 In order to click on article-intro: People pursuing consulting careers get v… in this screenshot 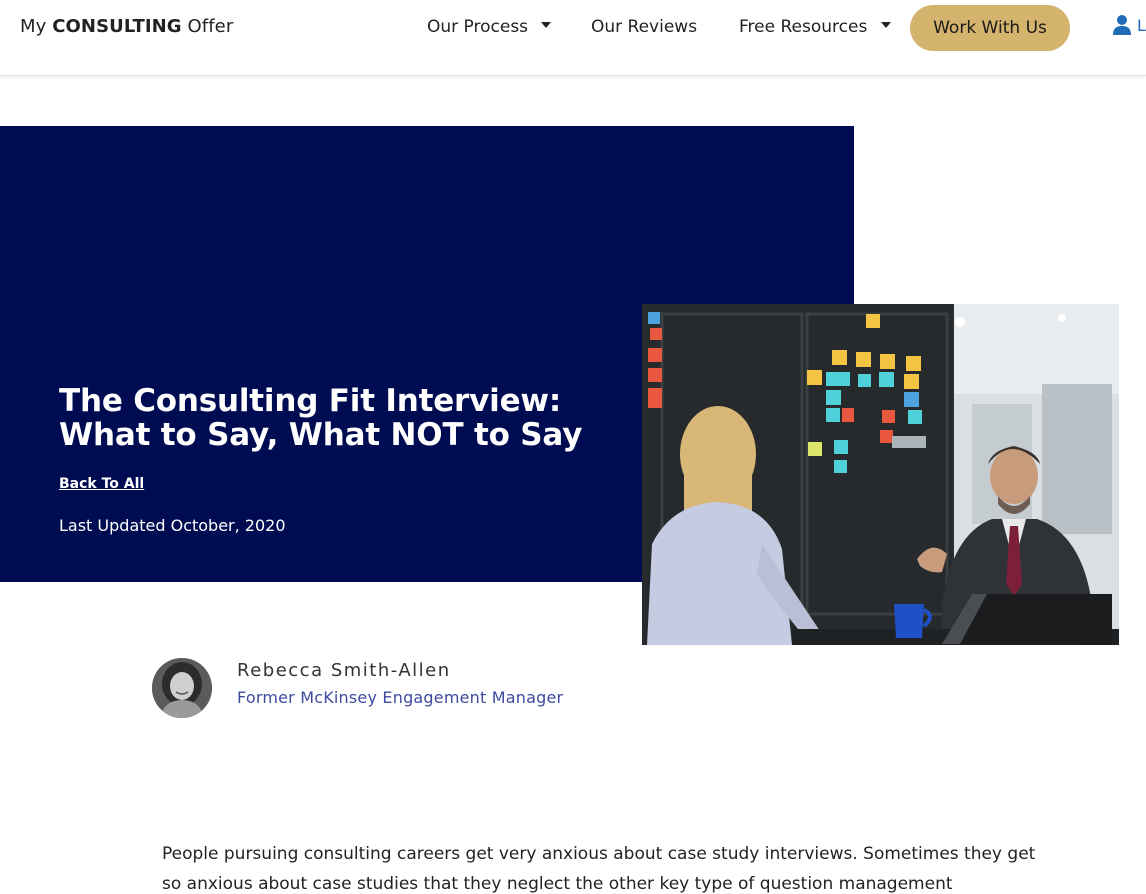, I will do `click(599, 869)`.